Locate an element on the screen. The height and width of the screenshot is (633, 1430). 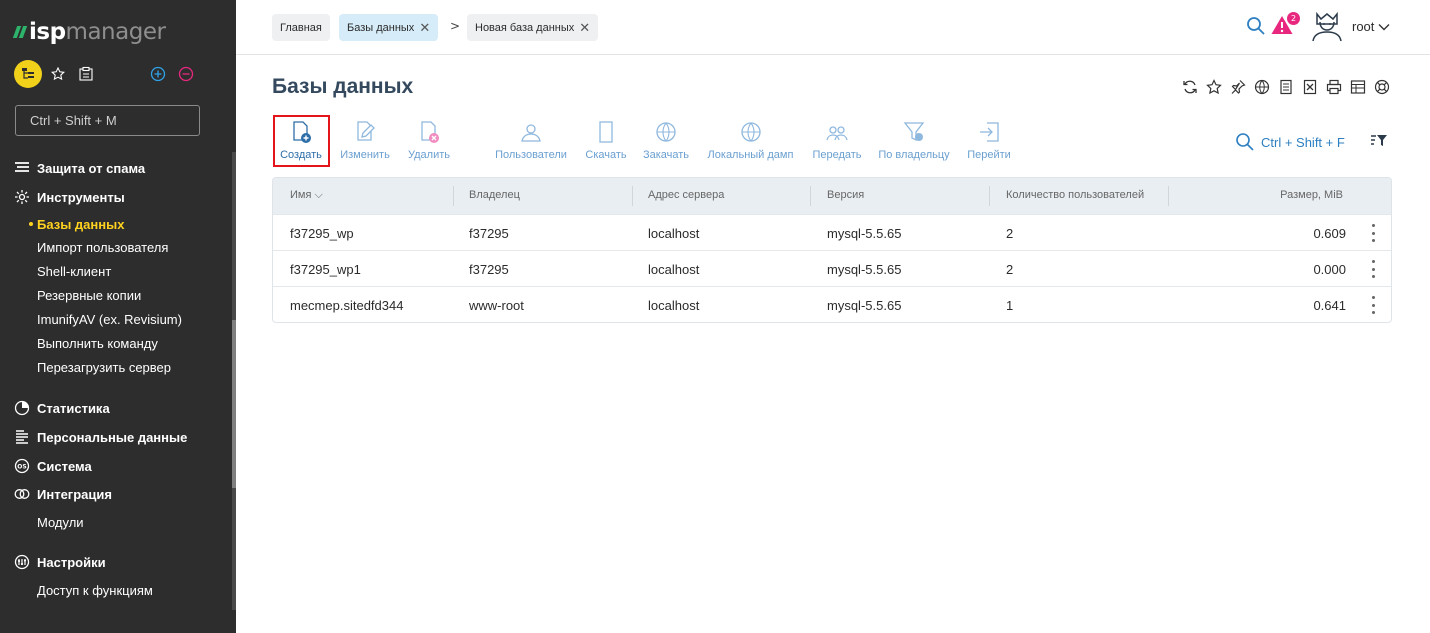
document-icon is located at coordinates (1286, 87).